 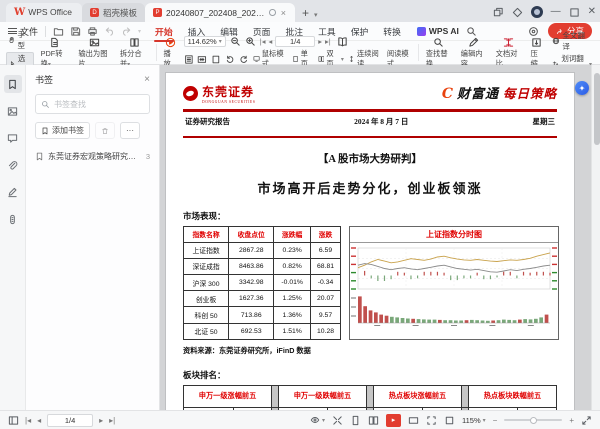 I want to click on vertical-scrollbar, so click(x=595, y=237).